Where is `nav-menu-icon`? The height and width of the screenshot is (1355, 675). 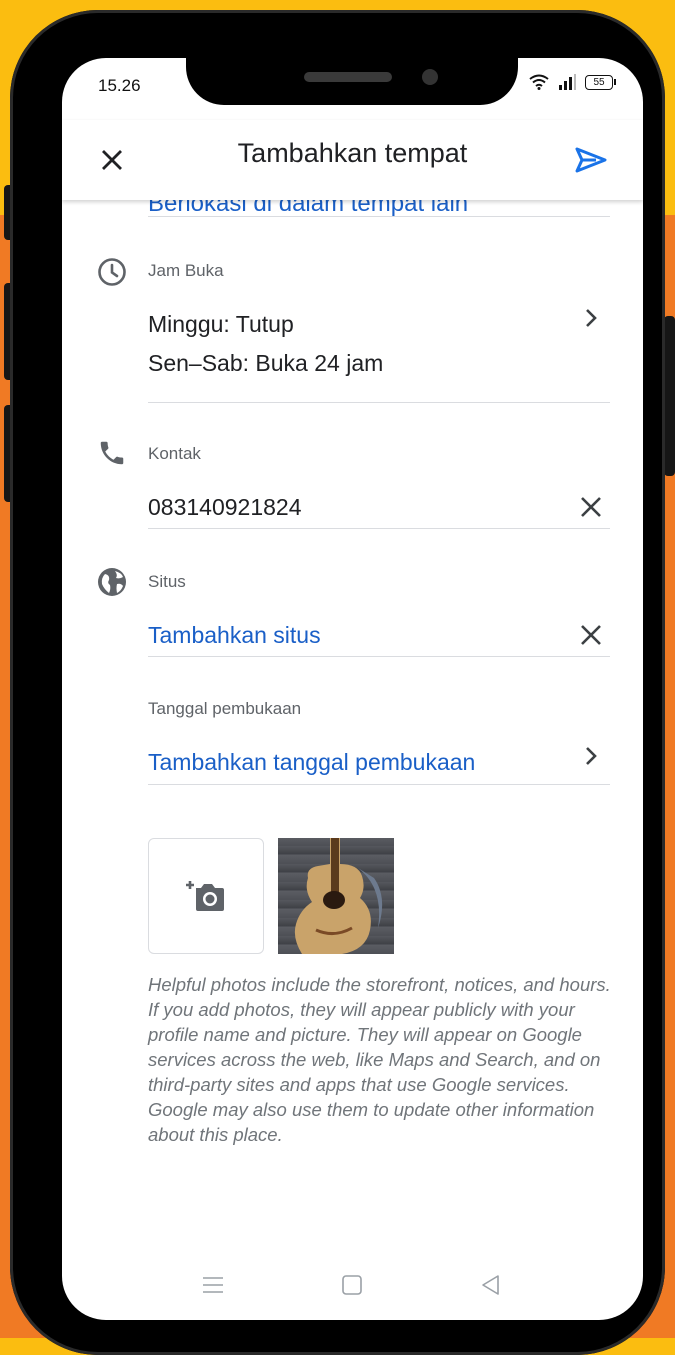 nav-menu-icon is located at coordinates (213, 1285).